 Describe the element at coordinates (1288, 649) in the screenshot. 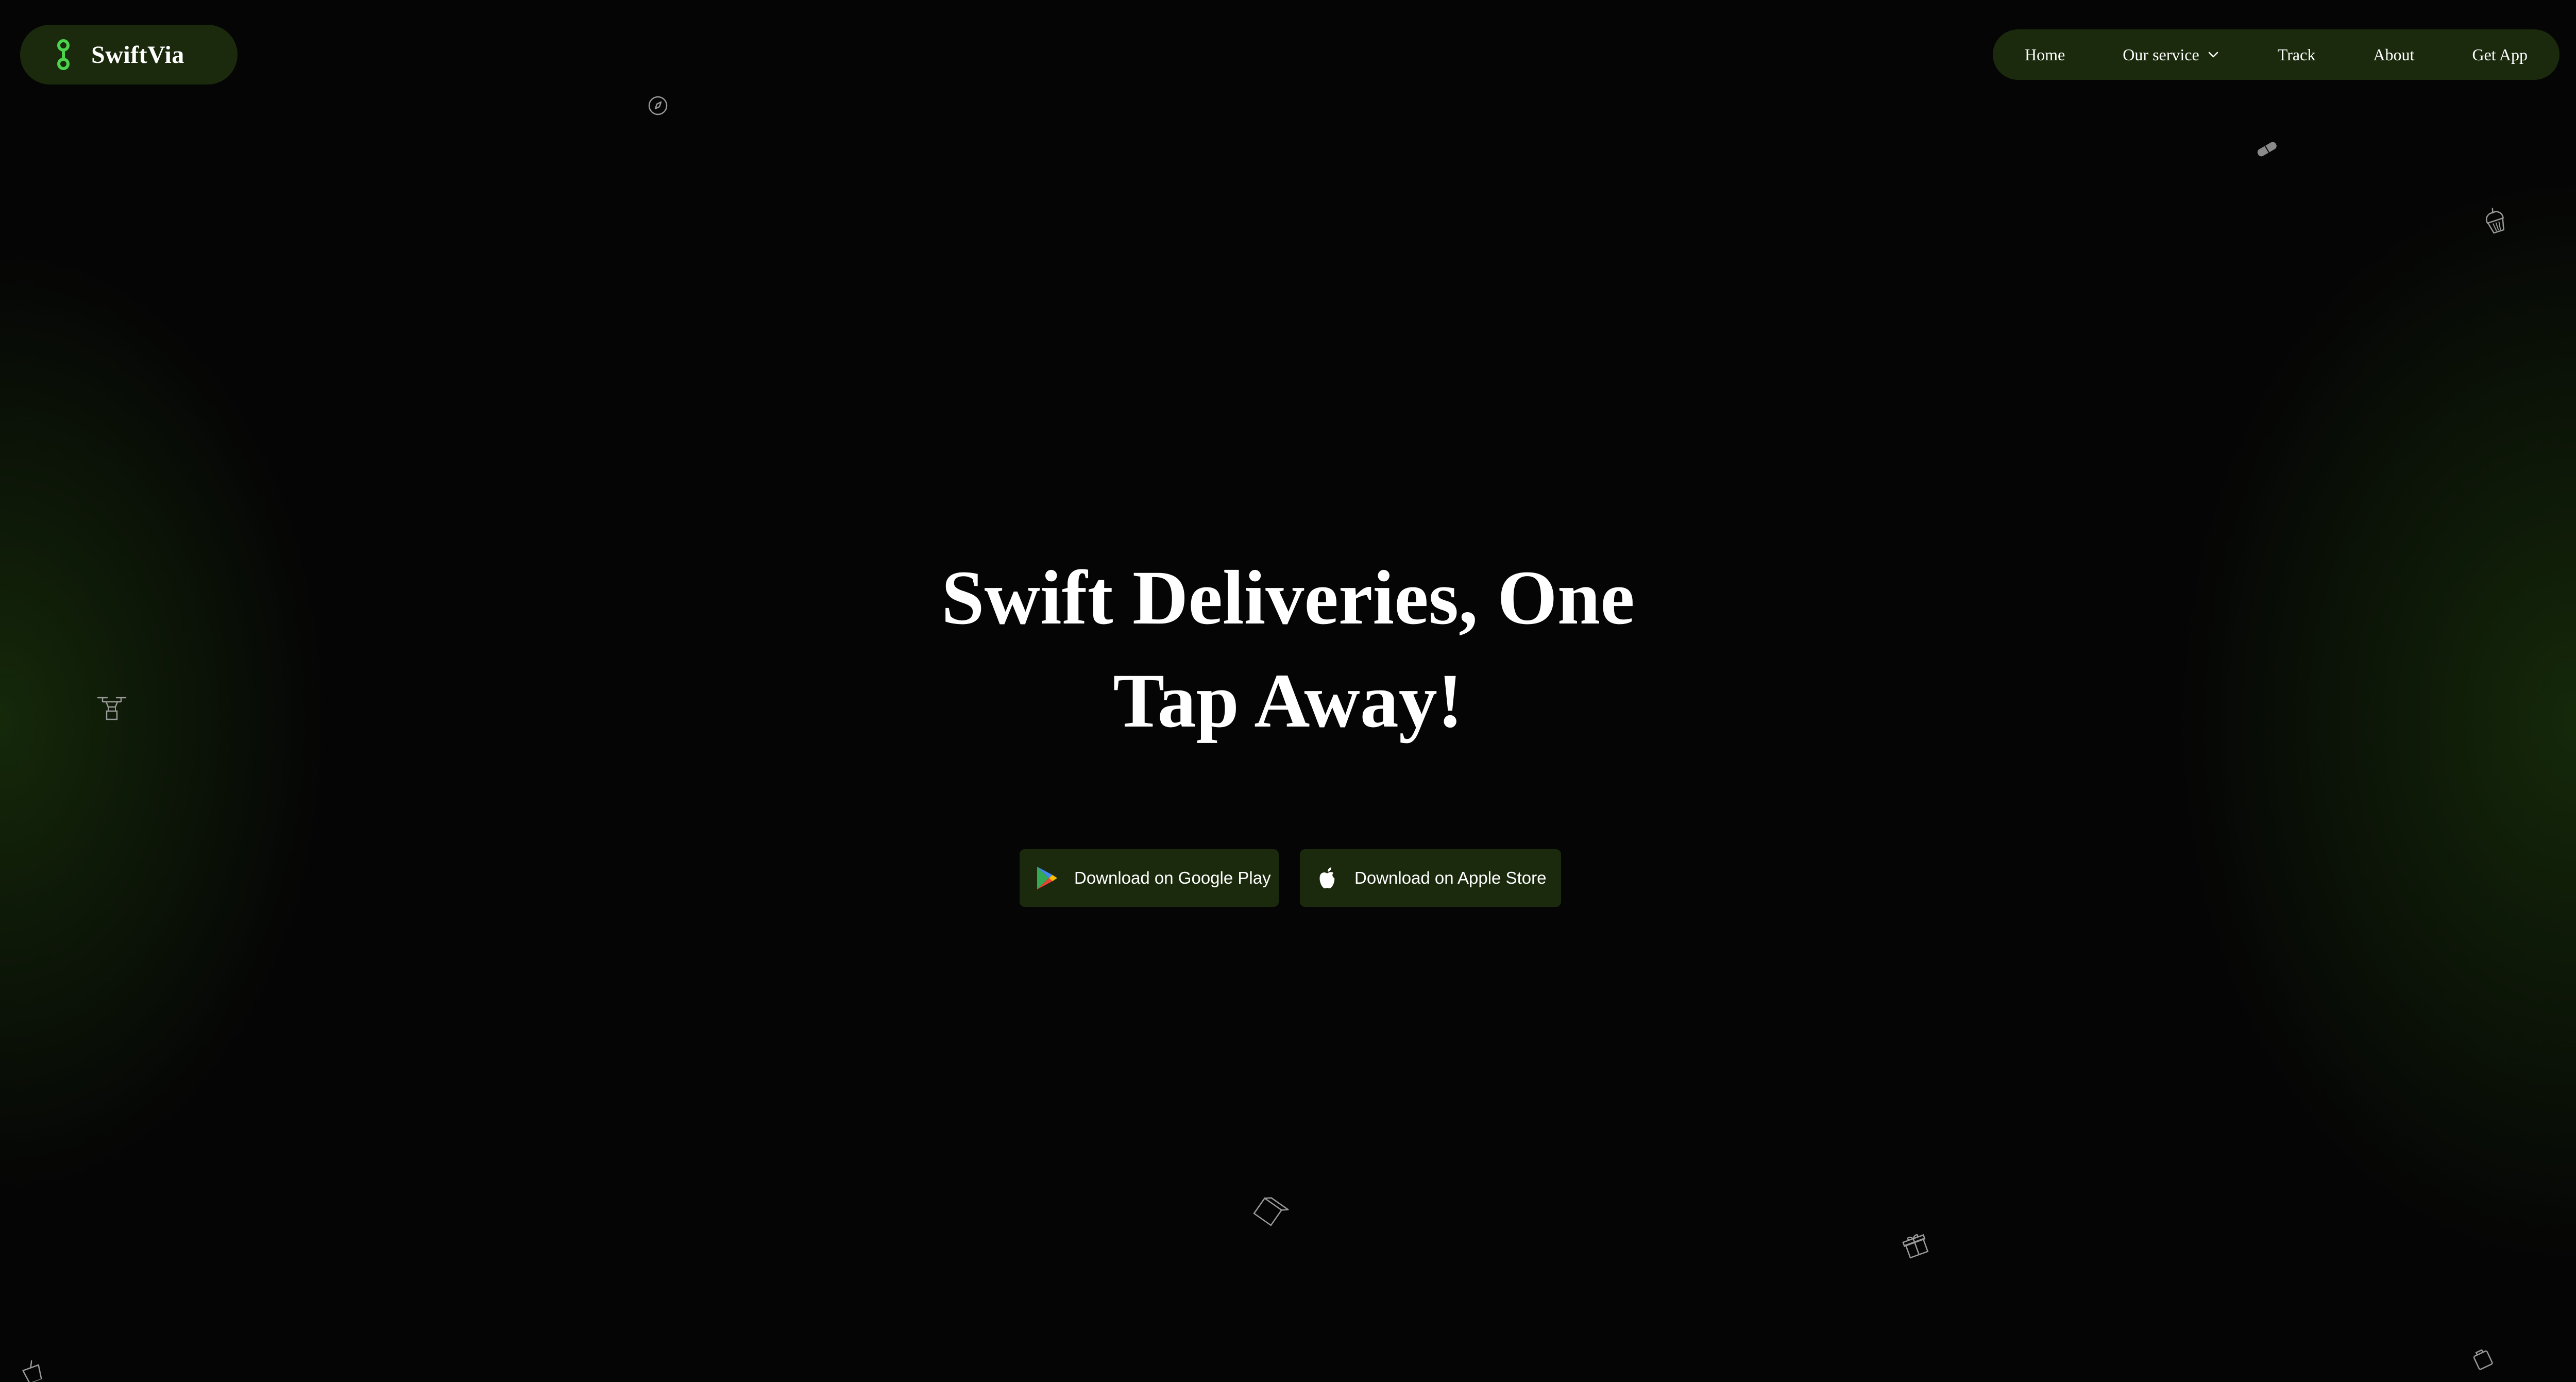

I see `hero-title: Swift Deliveries, One Tap Away!` at that location.